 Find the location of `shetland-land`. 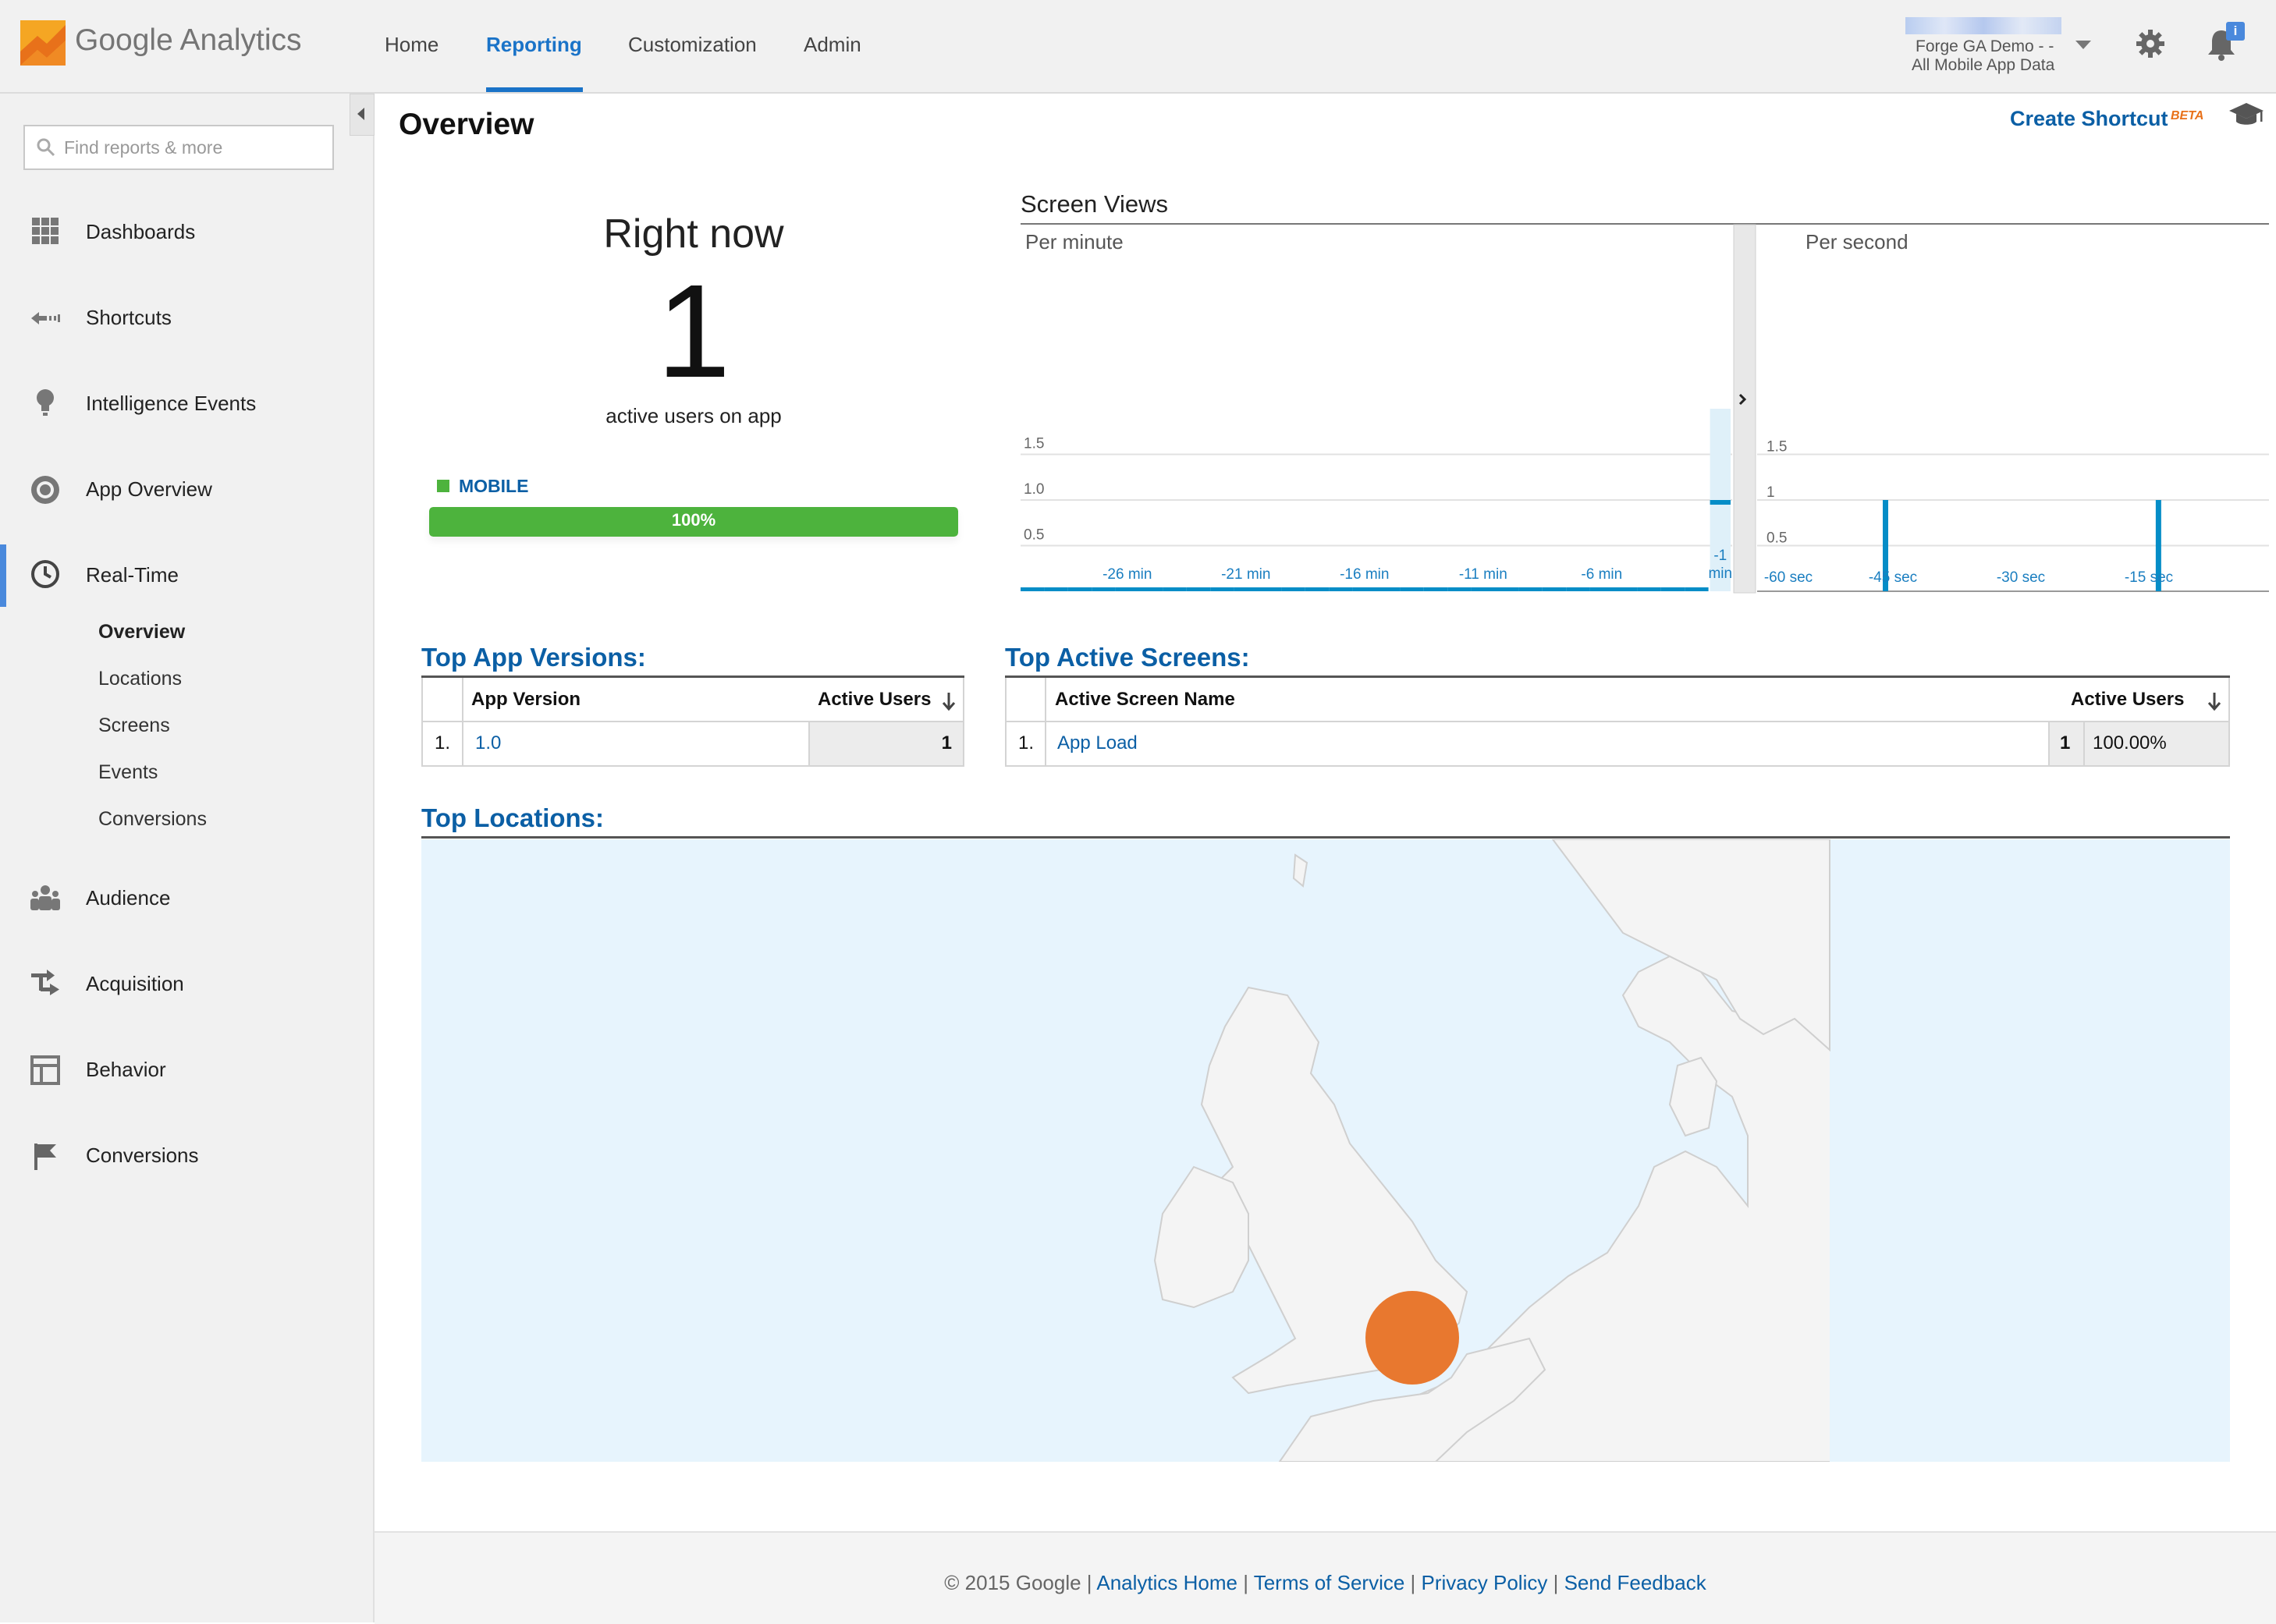

shetland-land is located at coordinates (1300, 870).